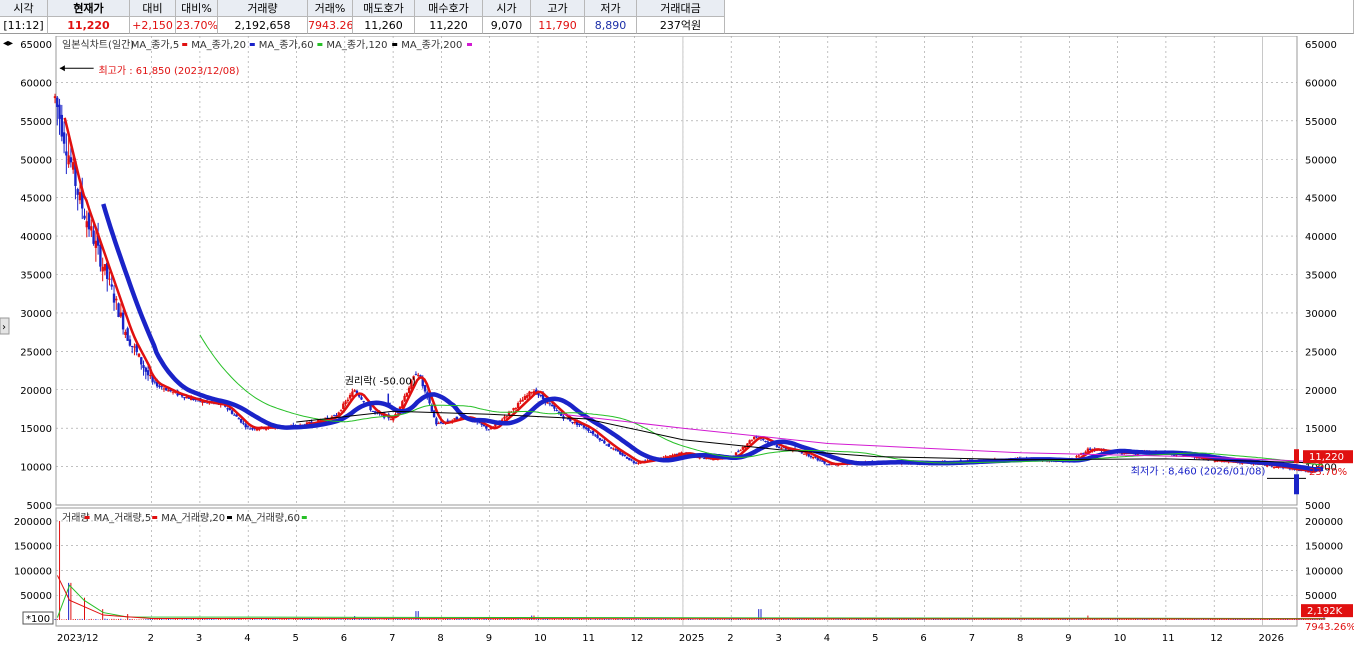 Image resolution: width=1354 pixels, height=646 pixels. What do you see at coordinates (197, 25) in the screenshot?
I see `change-pct-value: 23.70%` at bounding box center [197, 25].